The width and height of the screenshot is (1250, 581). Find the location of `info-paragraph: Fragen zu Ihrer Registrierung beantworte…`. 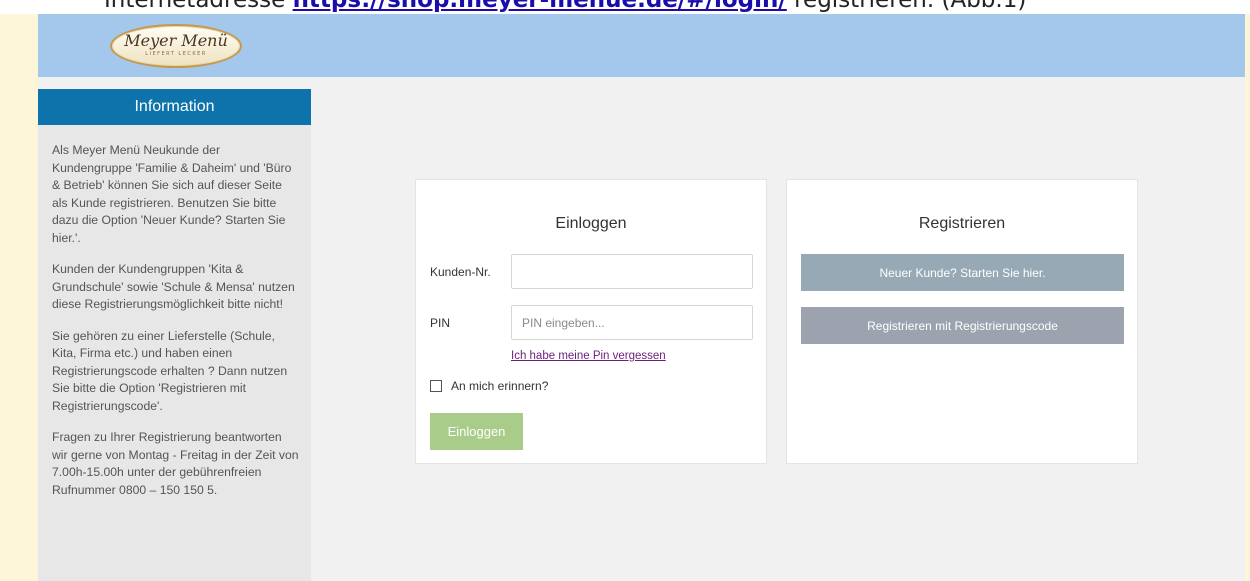

info-paragraph: Fragen zu Ihrer Registrierung beantworte… is located at coordinates (175, 463).